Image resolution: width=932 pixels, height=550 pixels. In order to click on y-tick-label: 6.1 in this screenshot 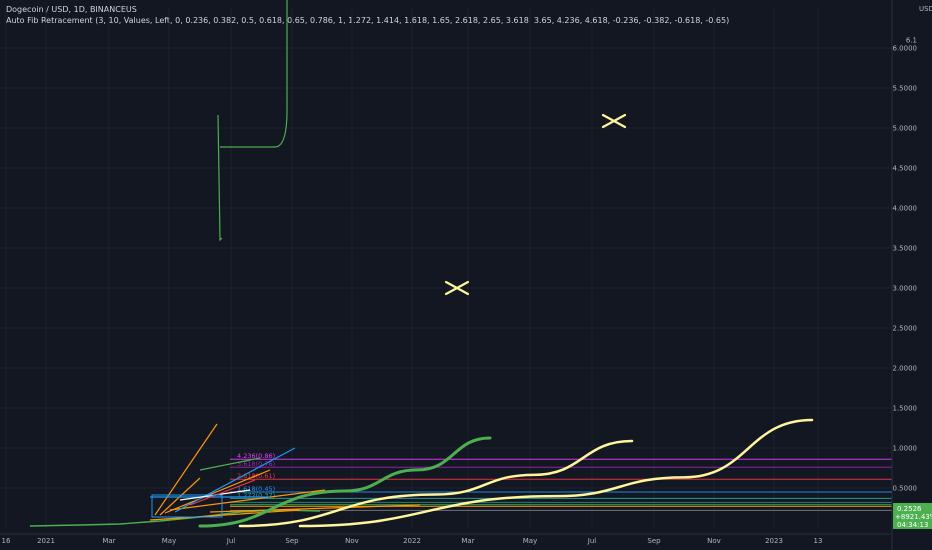, I will do `click(911, 41)`.